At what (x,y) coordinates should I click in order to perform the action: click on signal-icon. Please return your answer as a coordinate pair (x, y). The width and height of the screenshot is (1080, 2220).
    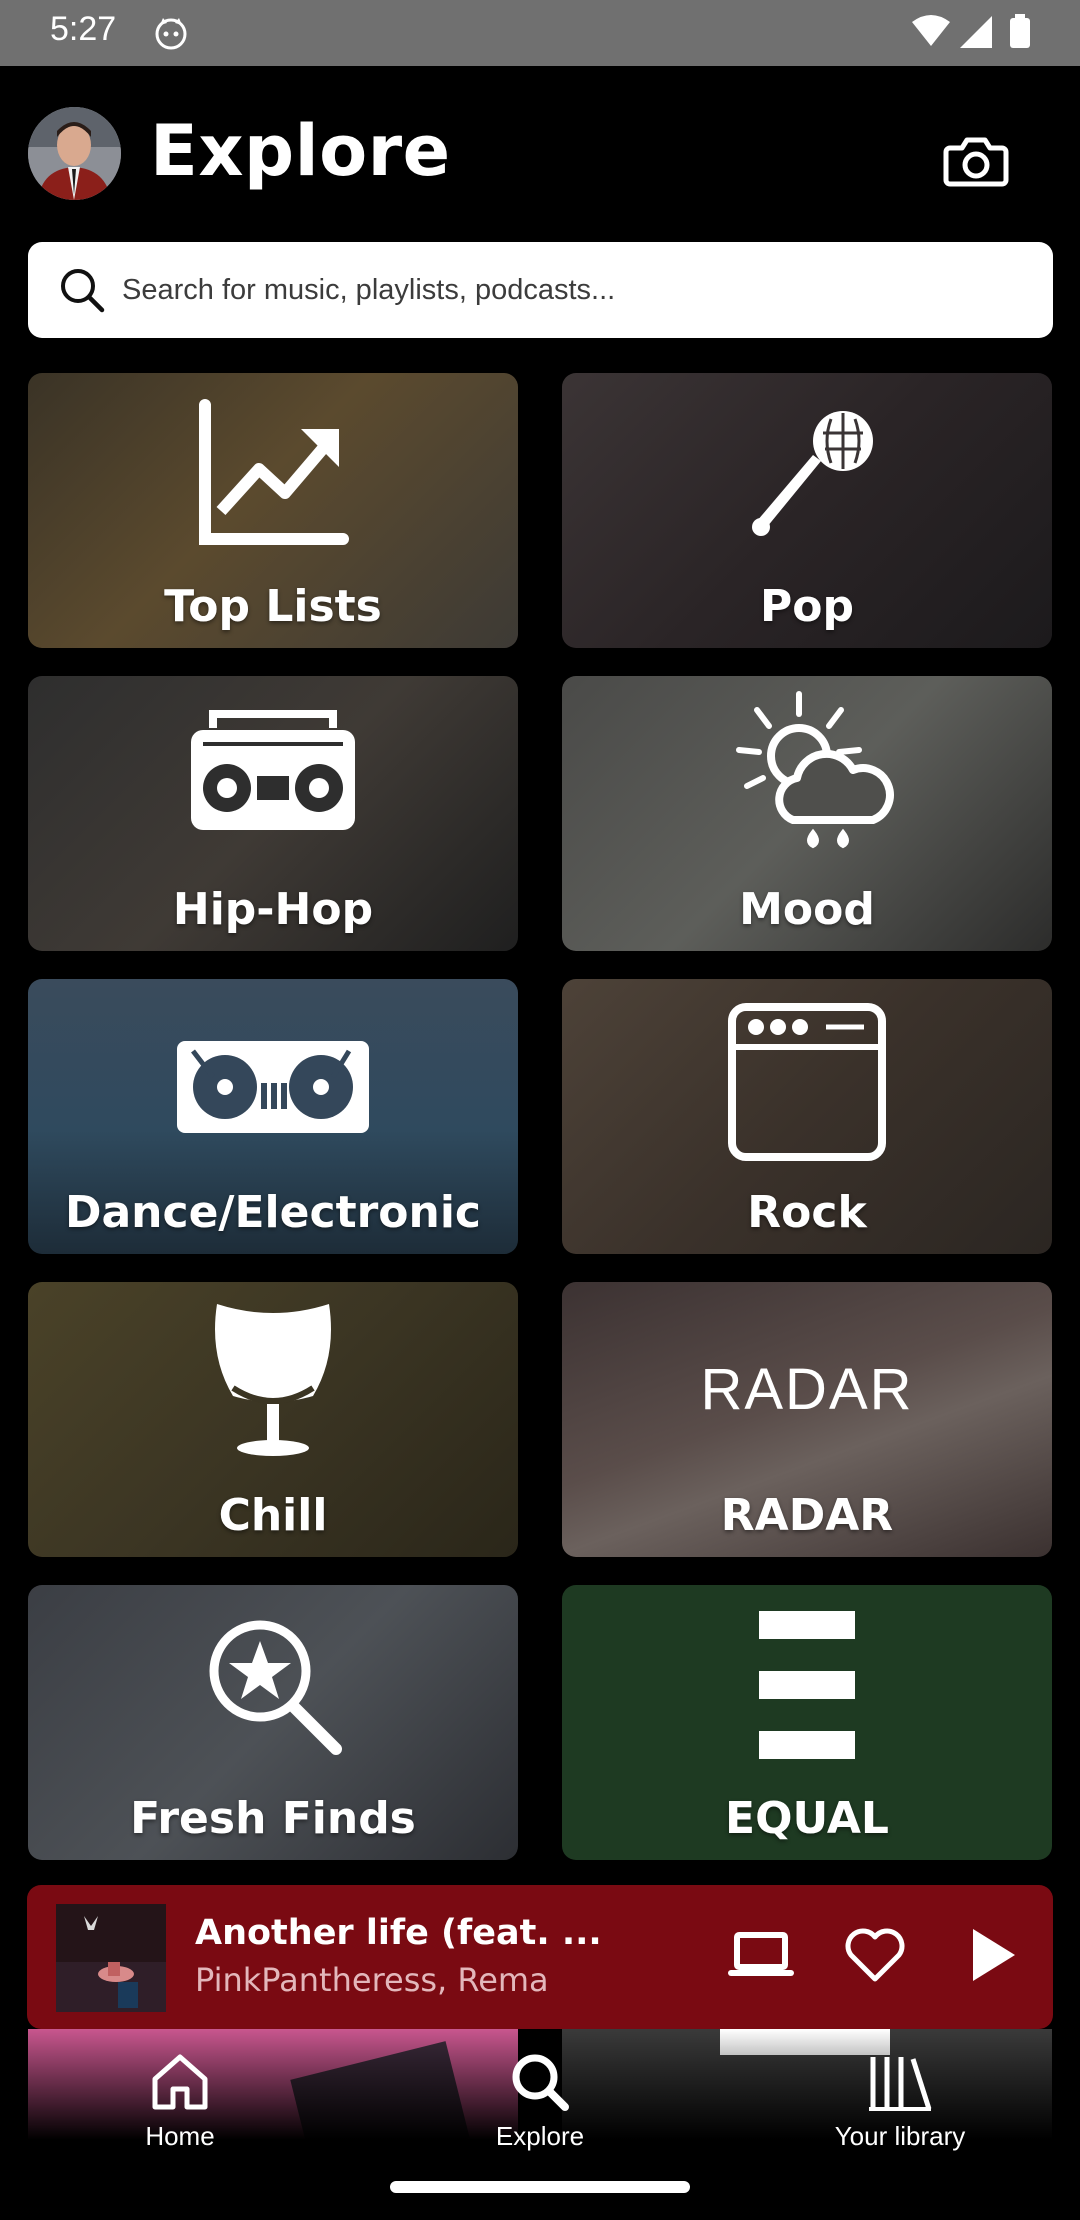
    Looking at the image, I should click on (976, 32).